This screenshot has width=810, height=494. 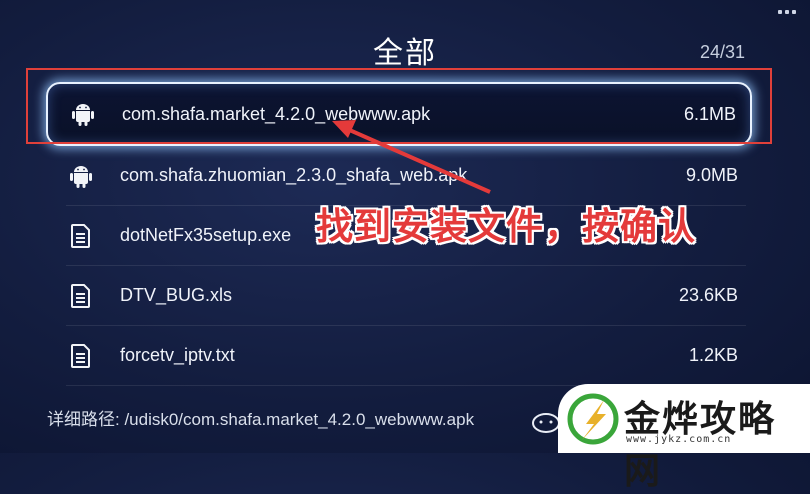 I want to click on highlight-box, so click(x=399, y=106).